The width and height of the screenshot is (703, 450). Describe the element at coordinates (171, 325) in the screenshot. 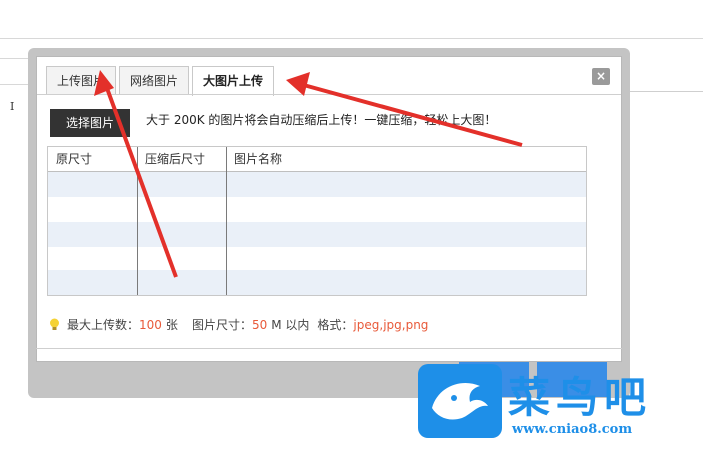

I see `max-upload-unit: 张` at that location.